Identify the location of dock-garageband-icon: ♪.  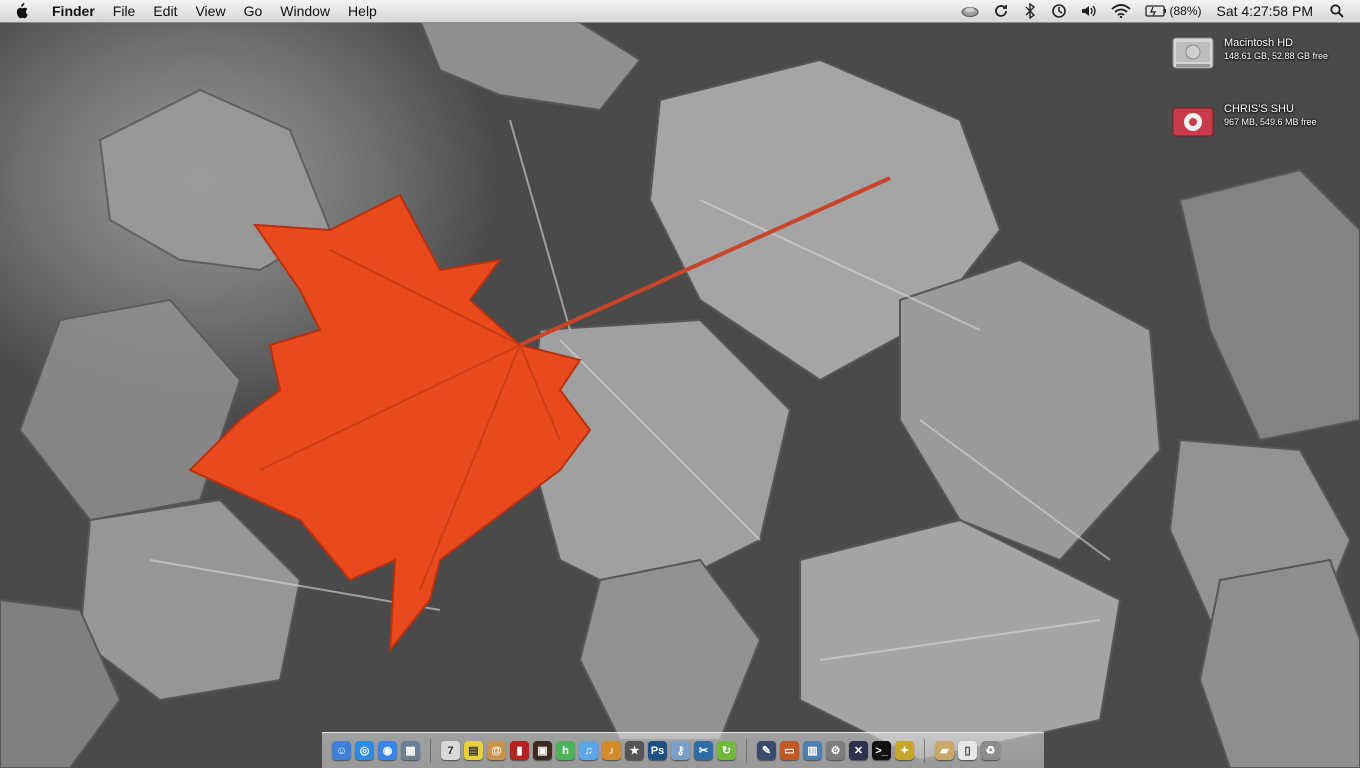
(611, 750).